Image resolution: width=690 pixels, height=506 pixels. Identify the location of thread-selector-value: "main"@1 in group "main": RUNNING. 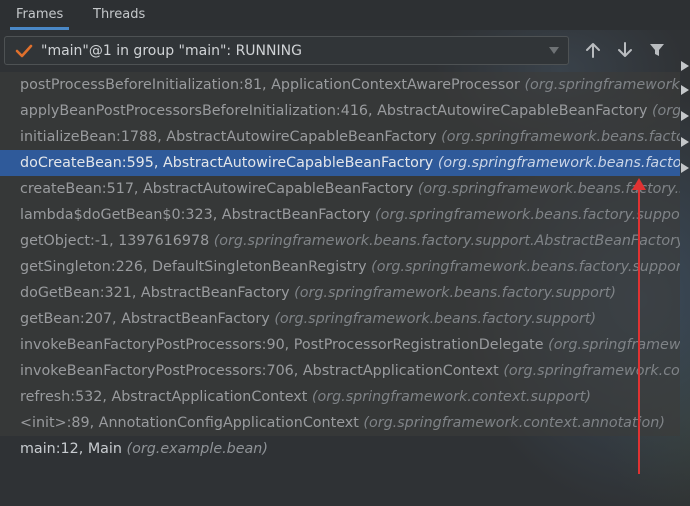
(171, 51).